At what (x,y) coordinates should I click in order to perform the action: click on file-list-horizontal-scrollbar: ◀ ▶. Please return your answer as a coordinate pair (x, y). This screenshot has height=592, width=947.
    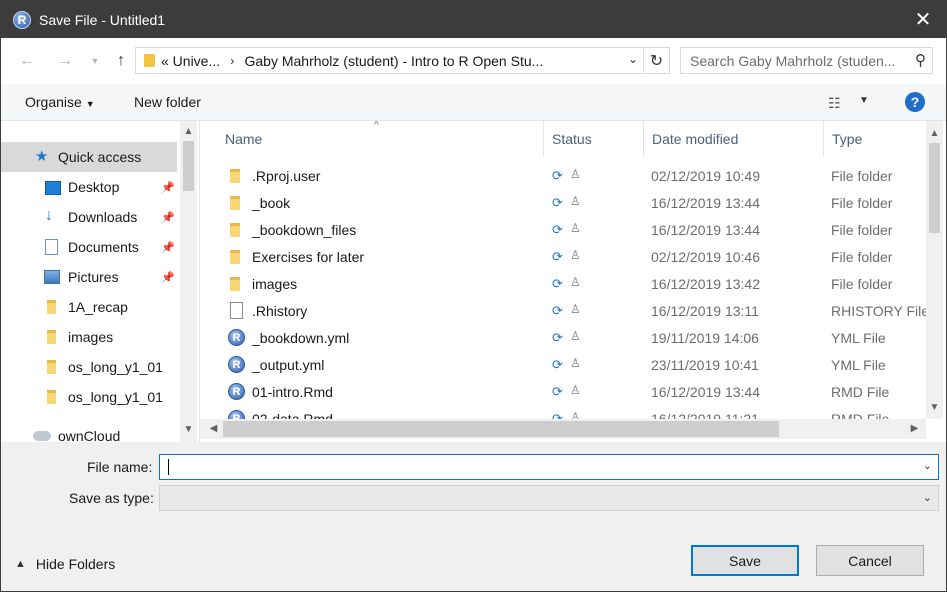
    Looking at the image, I should click on (563, 429).